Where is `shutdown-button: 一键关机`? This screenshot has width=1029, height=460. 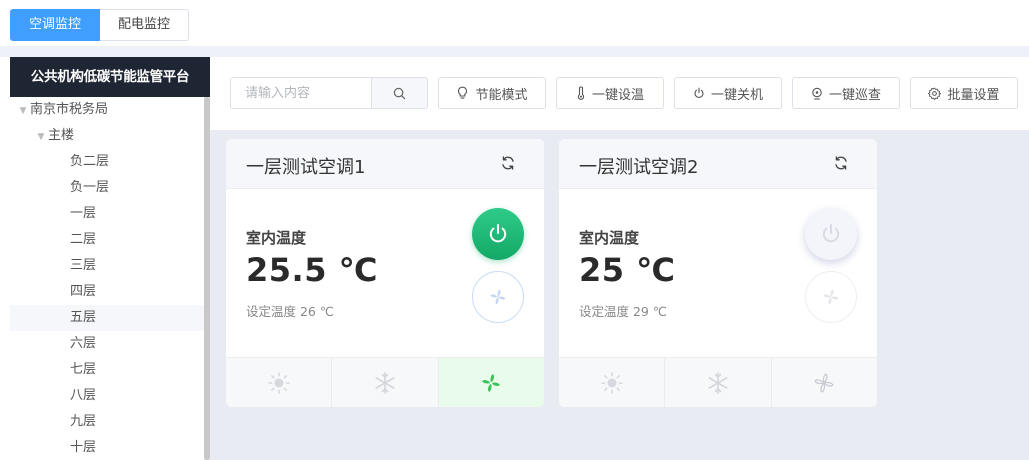 shutdown-button: 一键关机 is located at coordinates (728, 93).